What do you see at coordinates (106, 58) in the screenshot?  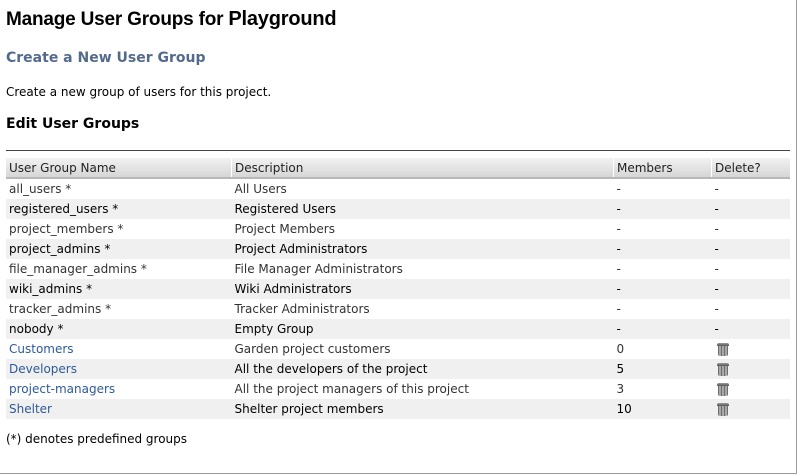 I see `create-user-group-link: Create a New User Group` at bounding box center [106, 58].